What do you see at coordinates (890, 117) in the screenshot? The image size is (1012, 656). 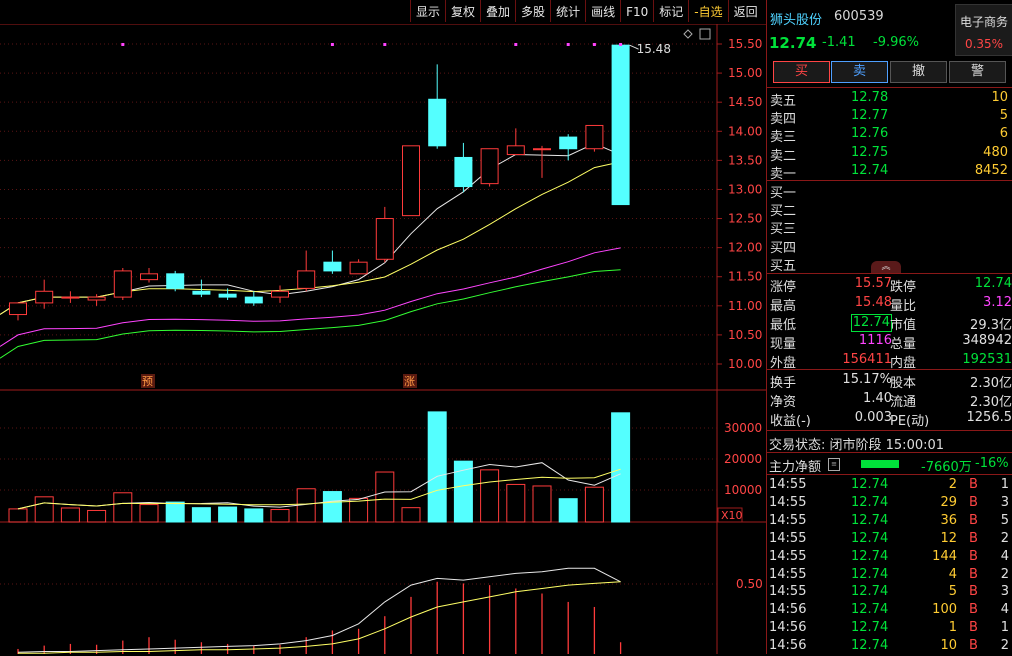 I see `order-book-row: 卖四12.775` at bounding box center [890, 117].